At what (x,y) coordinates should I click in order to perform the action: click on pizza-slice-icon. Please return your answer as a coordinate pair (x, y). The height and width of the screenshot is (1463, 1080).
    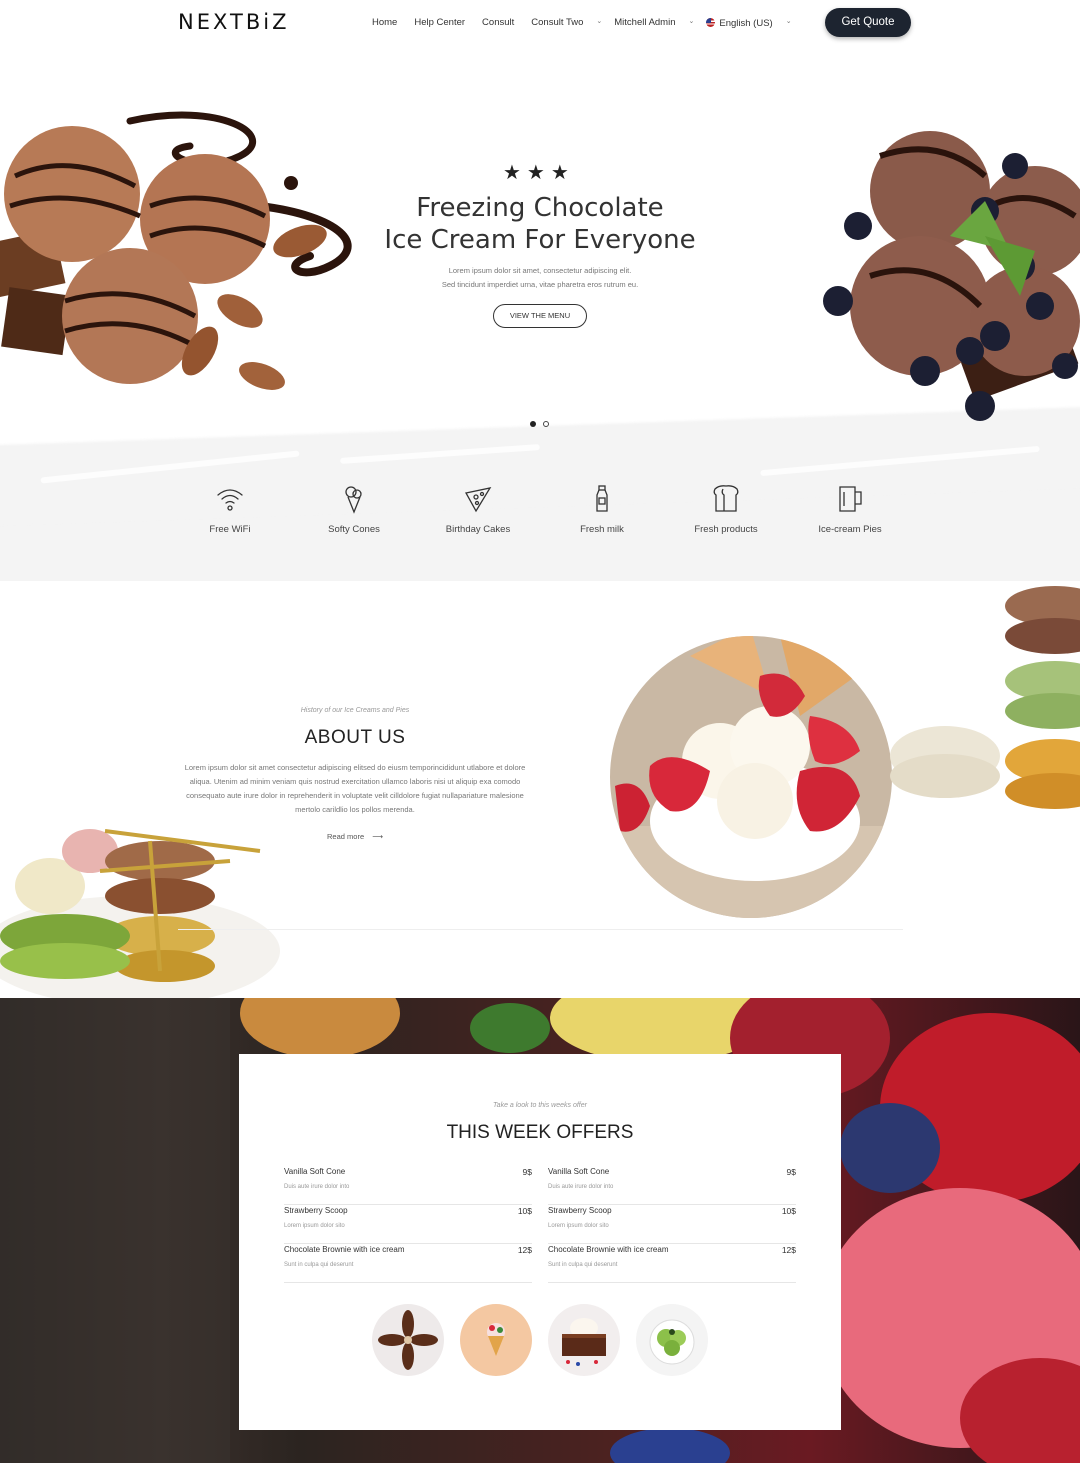
    Looking at the image, I should click on (478, 500).